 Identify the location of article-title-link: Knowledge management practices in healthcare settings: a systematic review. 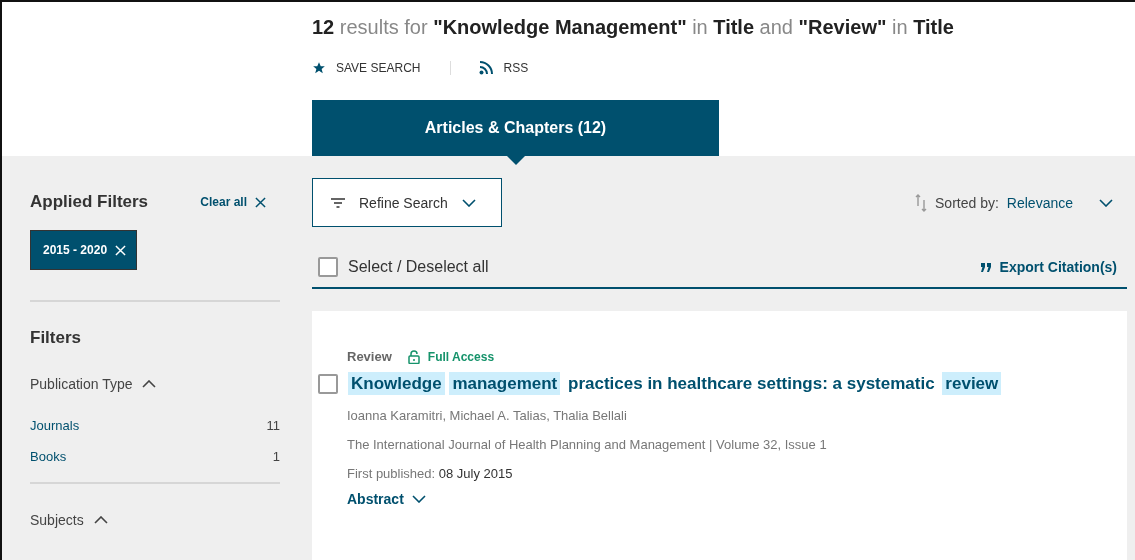
(675, 384).